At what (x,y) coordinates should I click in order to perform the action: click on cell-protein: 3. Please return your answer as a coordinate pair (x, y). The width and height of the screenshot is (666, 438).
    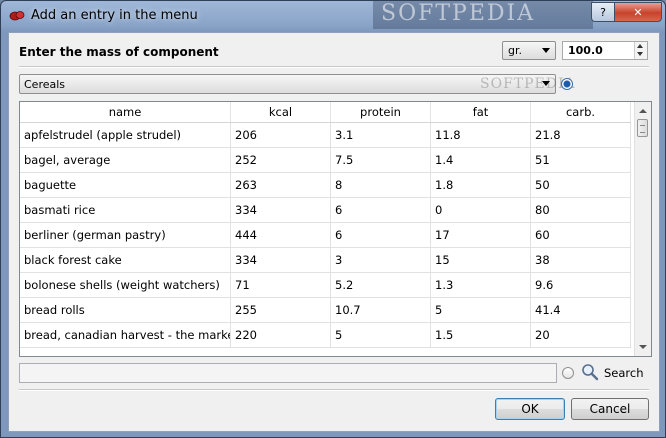
    Looking at the image, I should click on (381, 260).